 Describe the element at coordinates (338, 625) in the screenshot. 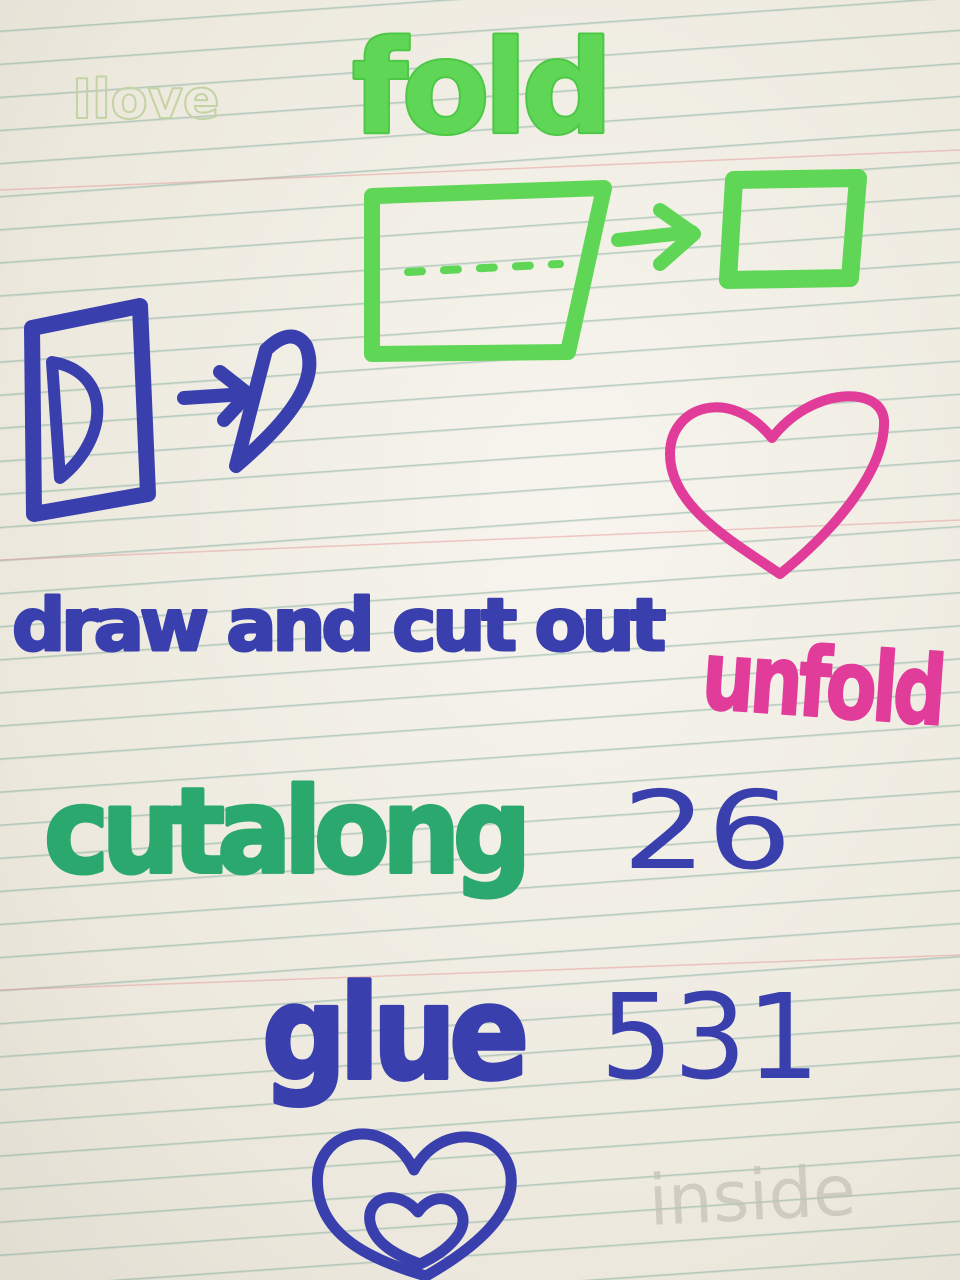

I see `draw-cut-out-label: draw and cut out` at that location.